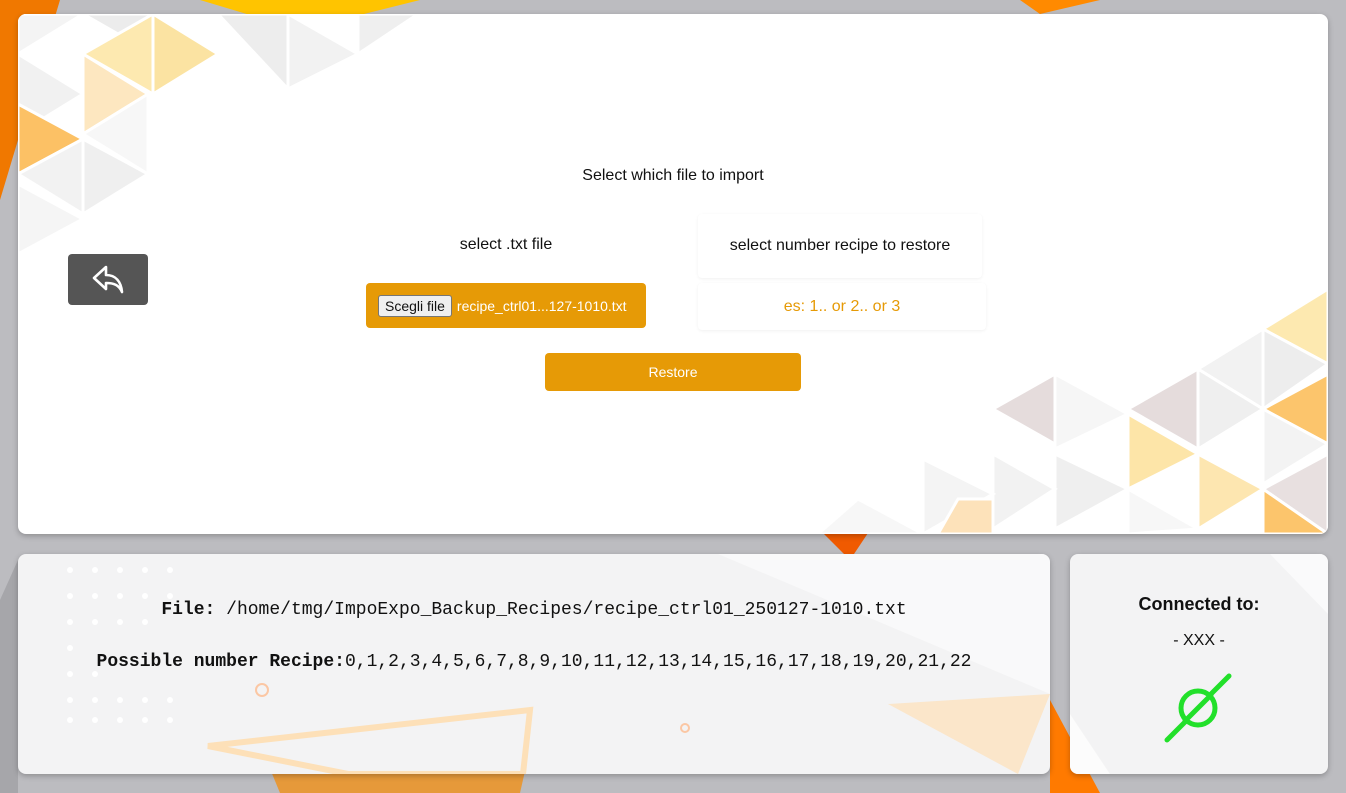 The height and width of the screenshot is (793, 1346). What do you see at coordinates (415, 305) in the screenshot?
I see `choose-file-button: Scegli file` at bounding box center [415, 305].